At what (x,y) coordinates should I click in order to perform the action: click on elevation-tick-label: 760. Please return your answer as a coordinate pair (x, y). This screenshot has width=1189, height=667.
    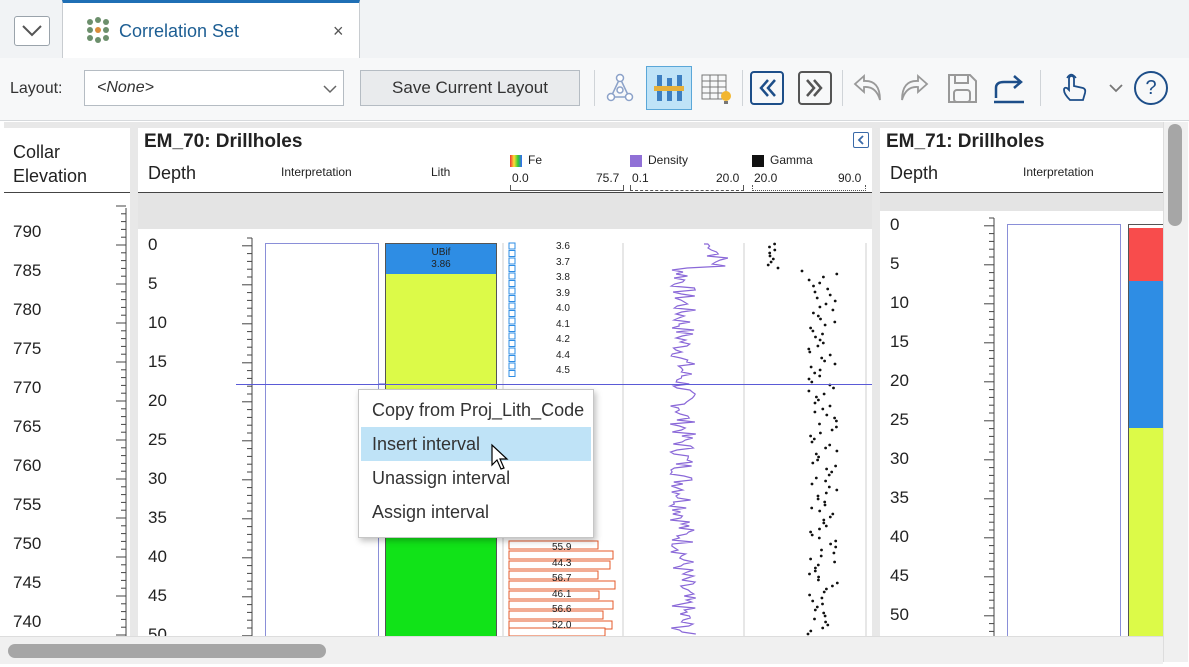
    Looking at the image, I should click on (27, 465).